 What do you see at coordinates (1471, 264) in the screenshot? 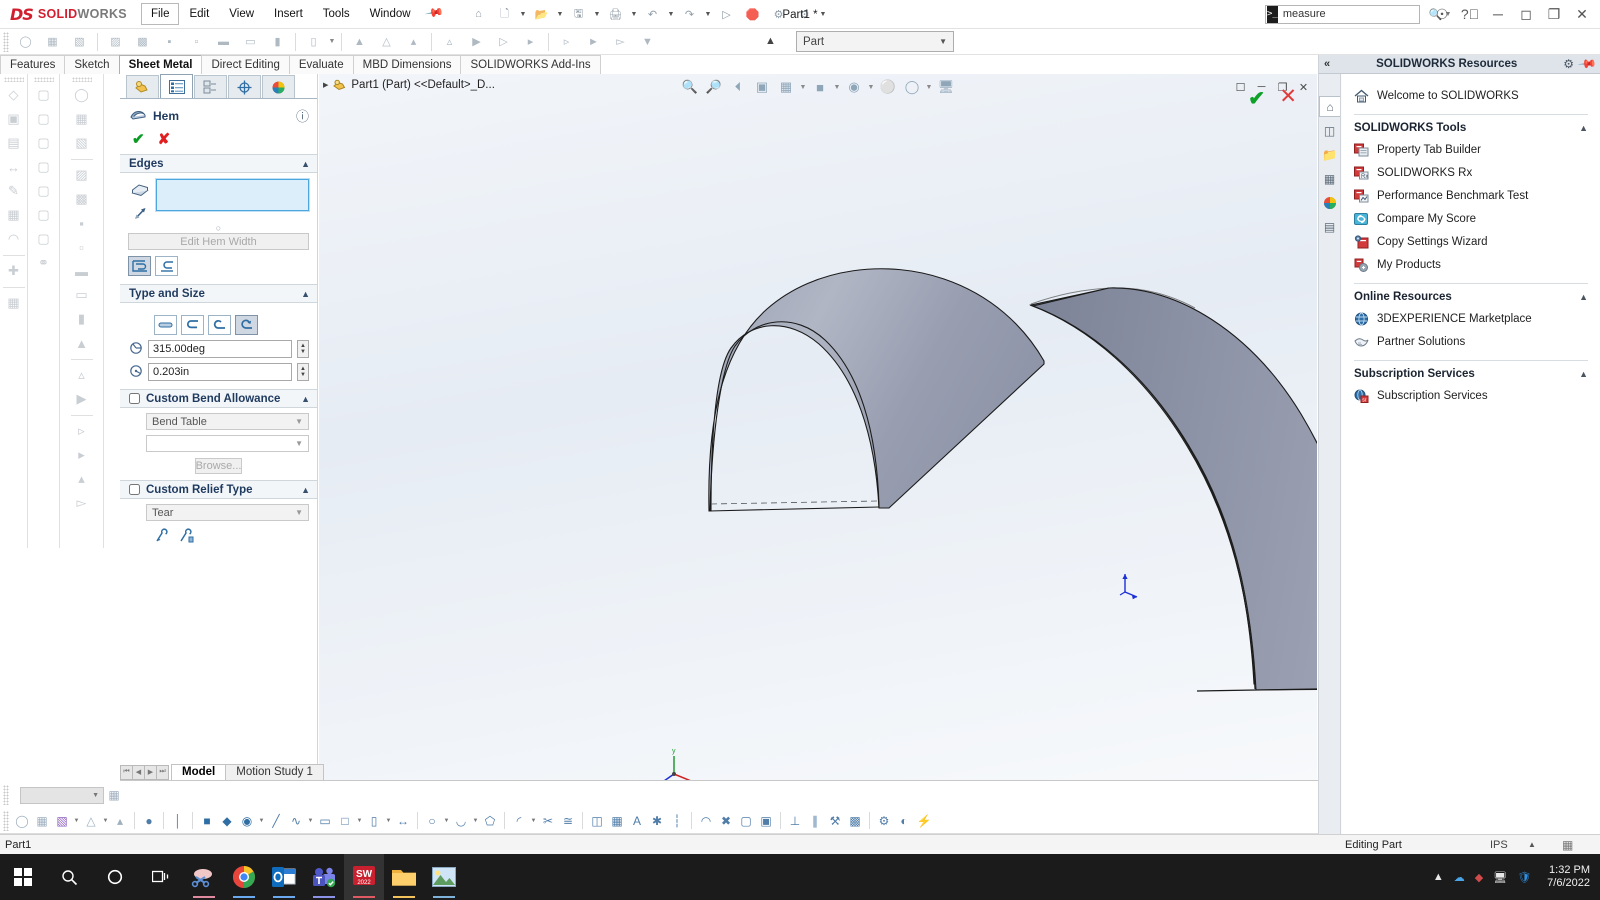
I see `resource-item-my-products: My Products` at bounding box center [1471, 264].